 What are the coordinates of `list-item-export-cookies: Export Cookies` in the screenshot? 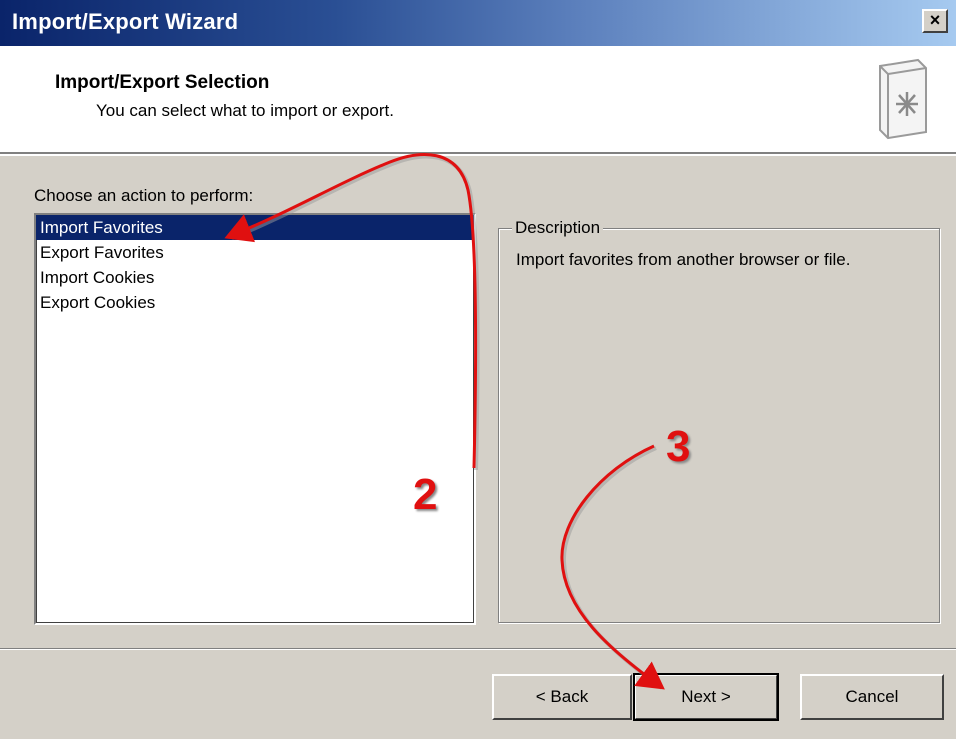 It's located at (255, 302).